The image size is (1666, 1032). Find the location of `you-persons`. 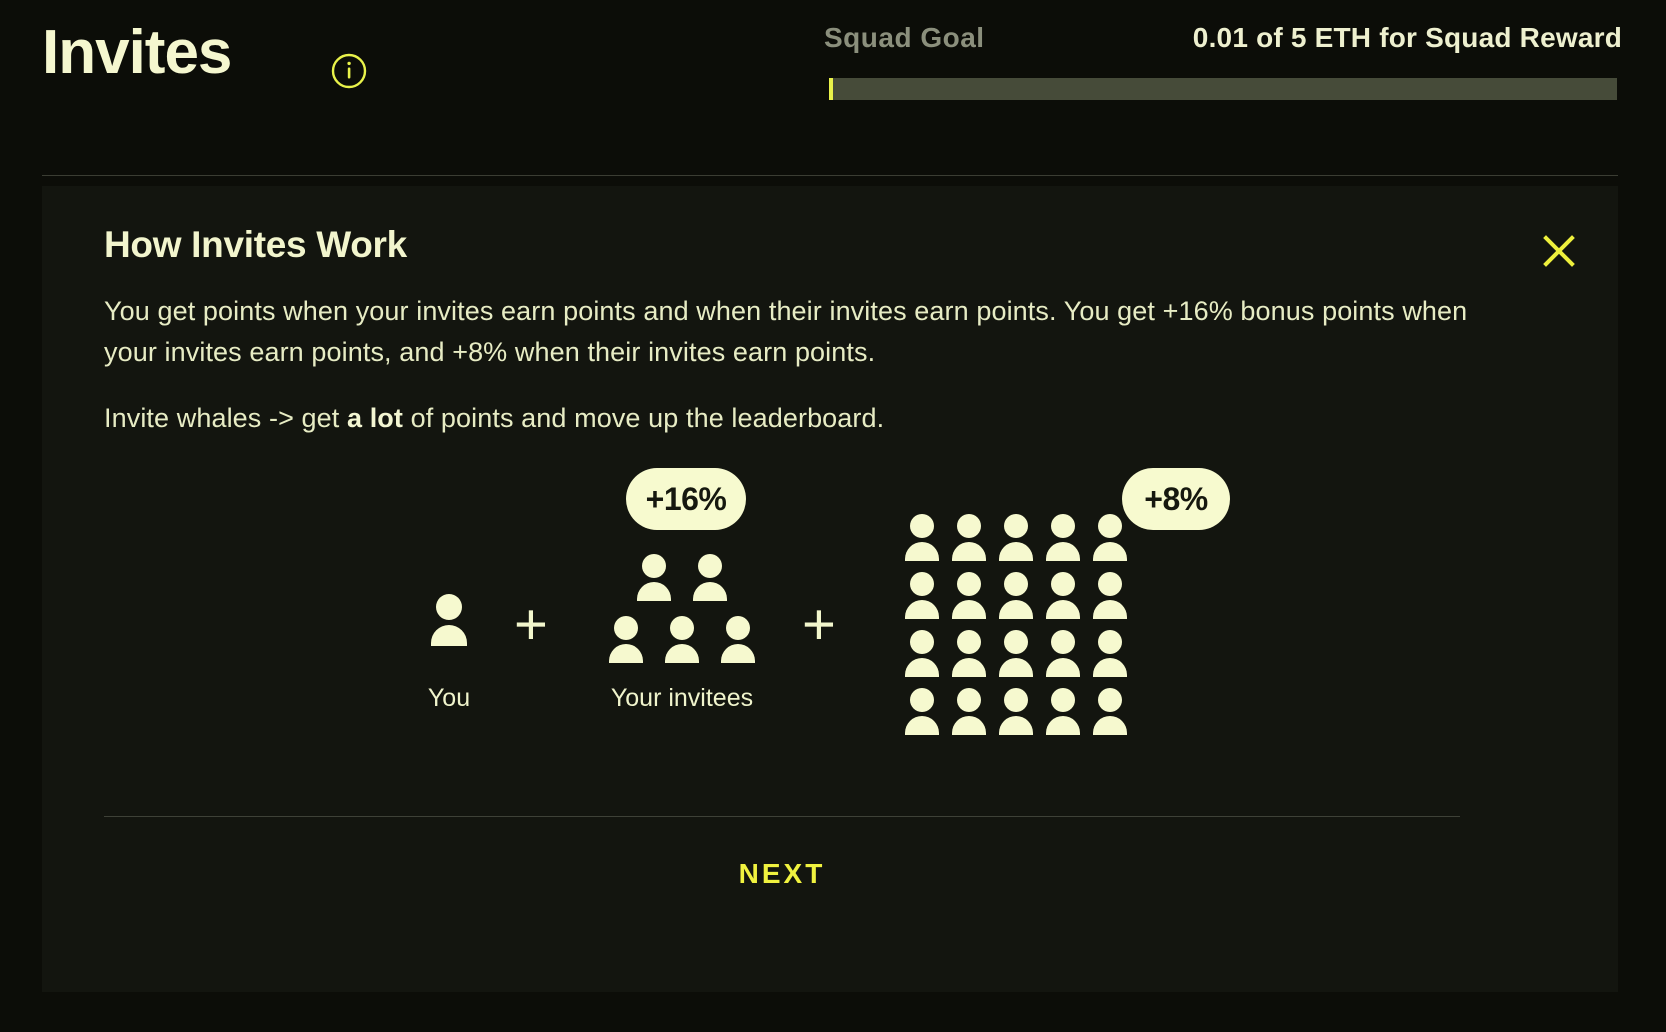

you-persons is located at coordinates (449, 622).